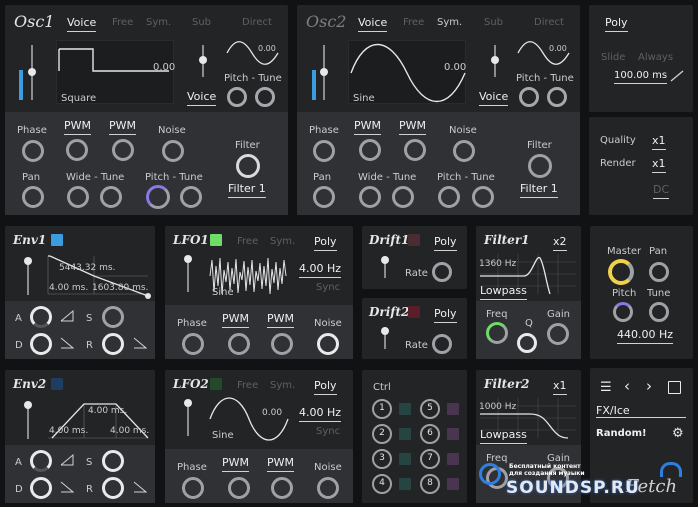  I want to click on master-volume-knob, so click(621, 272).